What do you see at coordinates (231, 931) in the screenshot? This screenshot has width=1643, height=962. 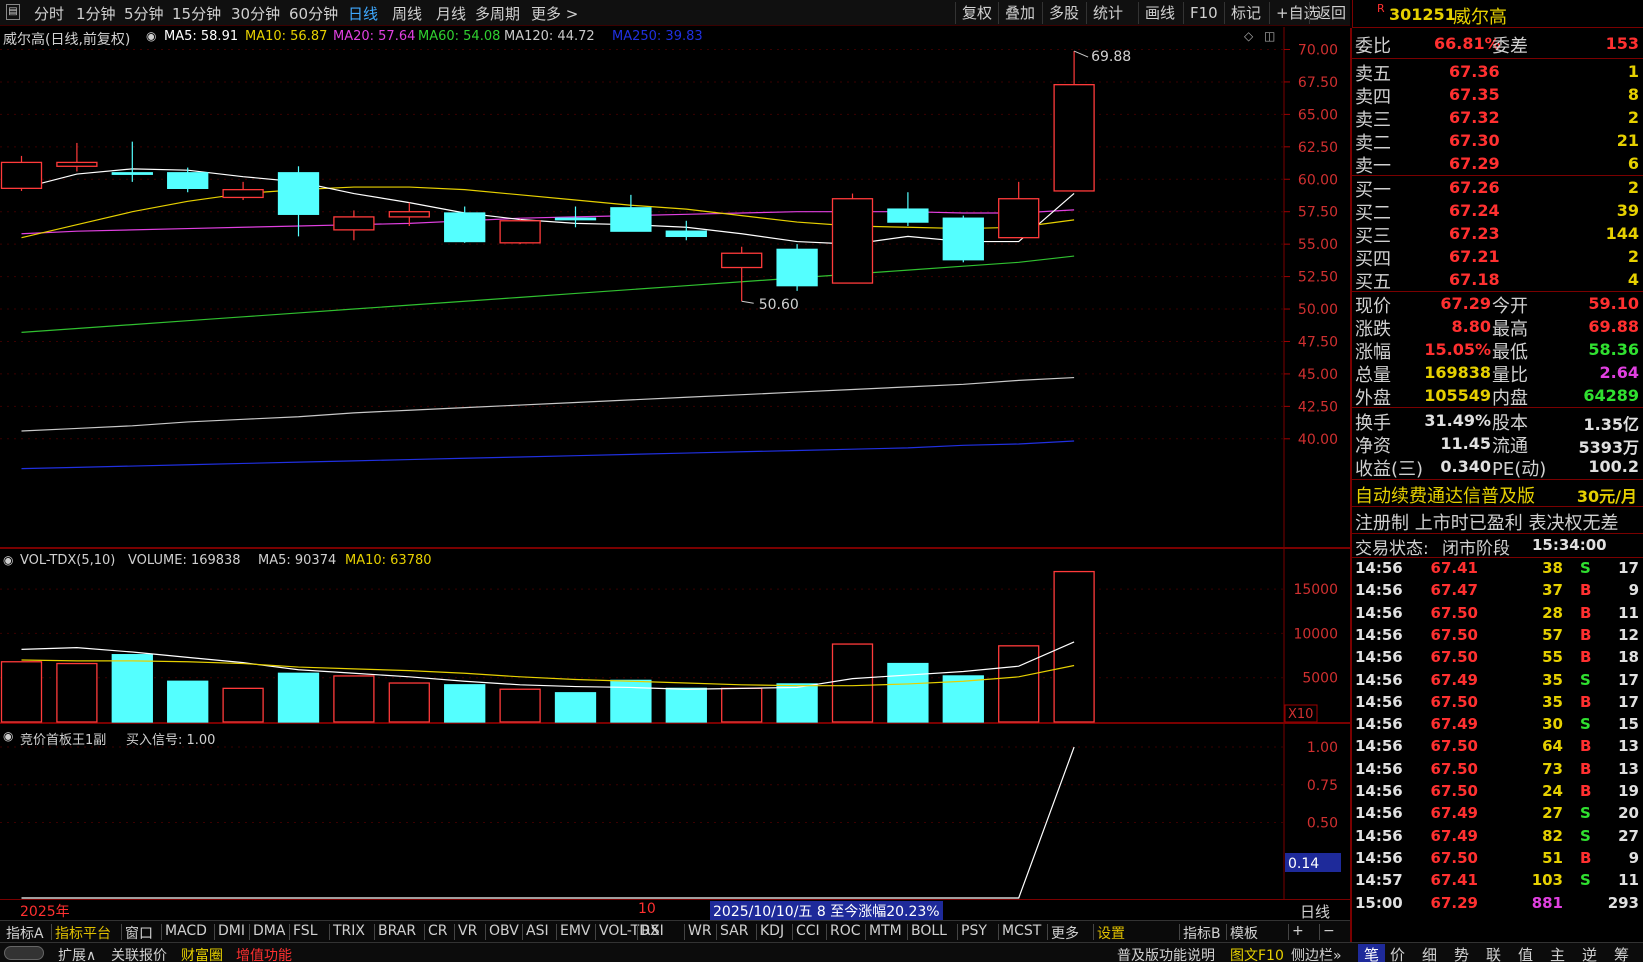 I see `indicator-tab-4: DMI` at bounding box center [231, 931].